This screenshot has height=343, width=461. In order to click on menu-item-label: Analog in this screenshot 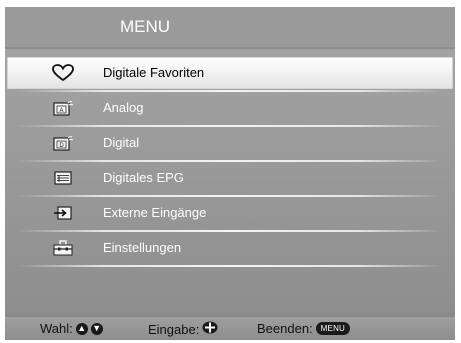, I will do `click(123, 107)`.